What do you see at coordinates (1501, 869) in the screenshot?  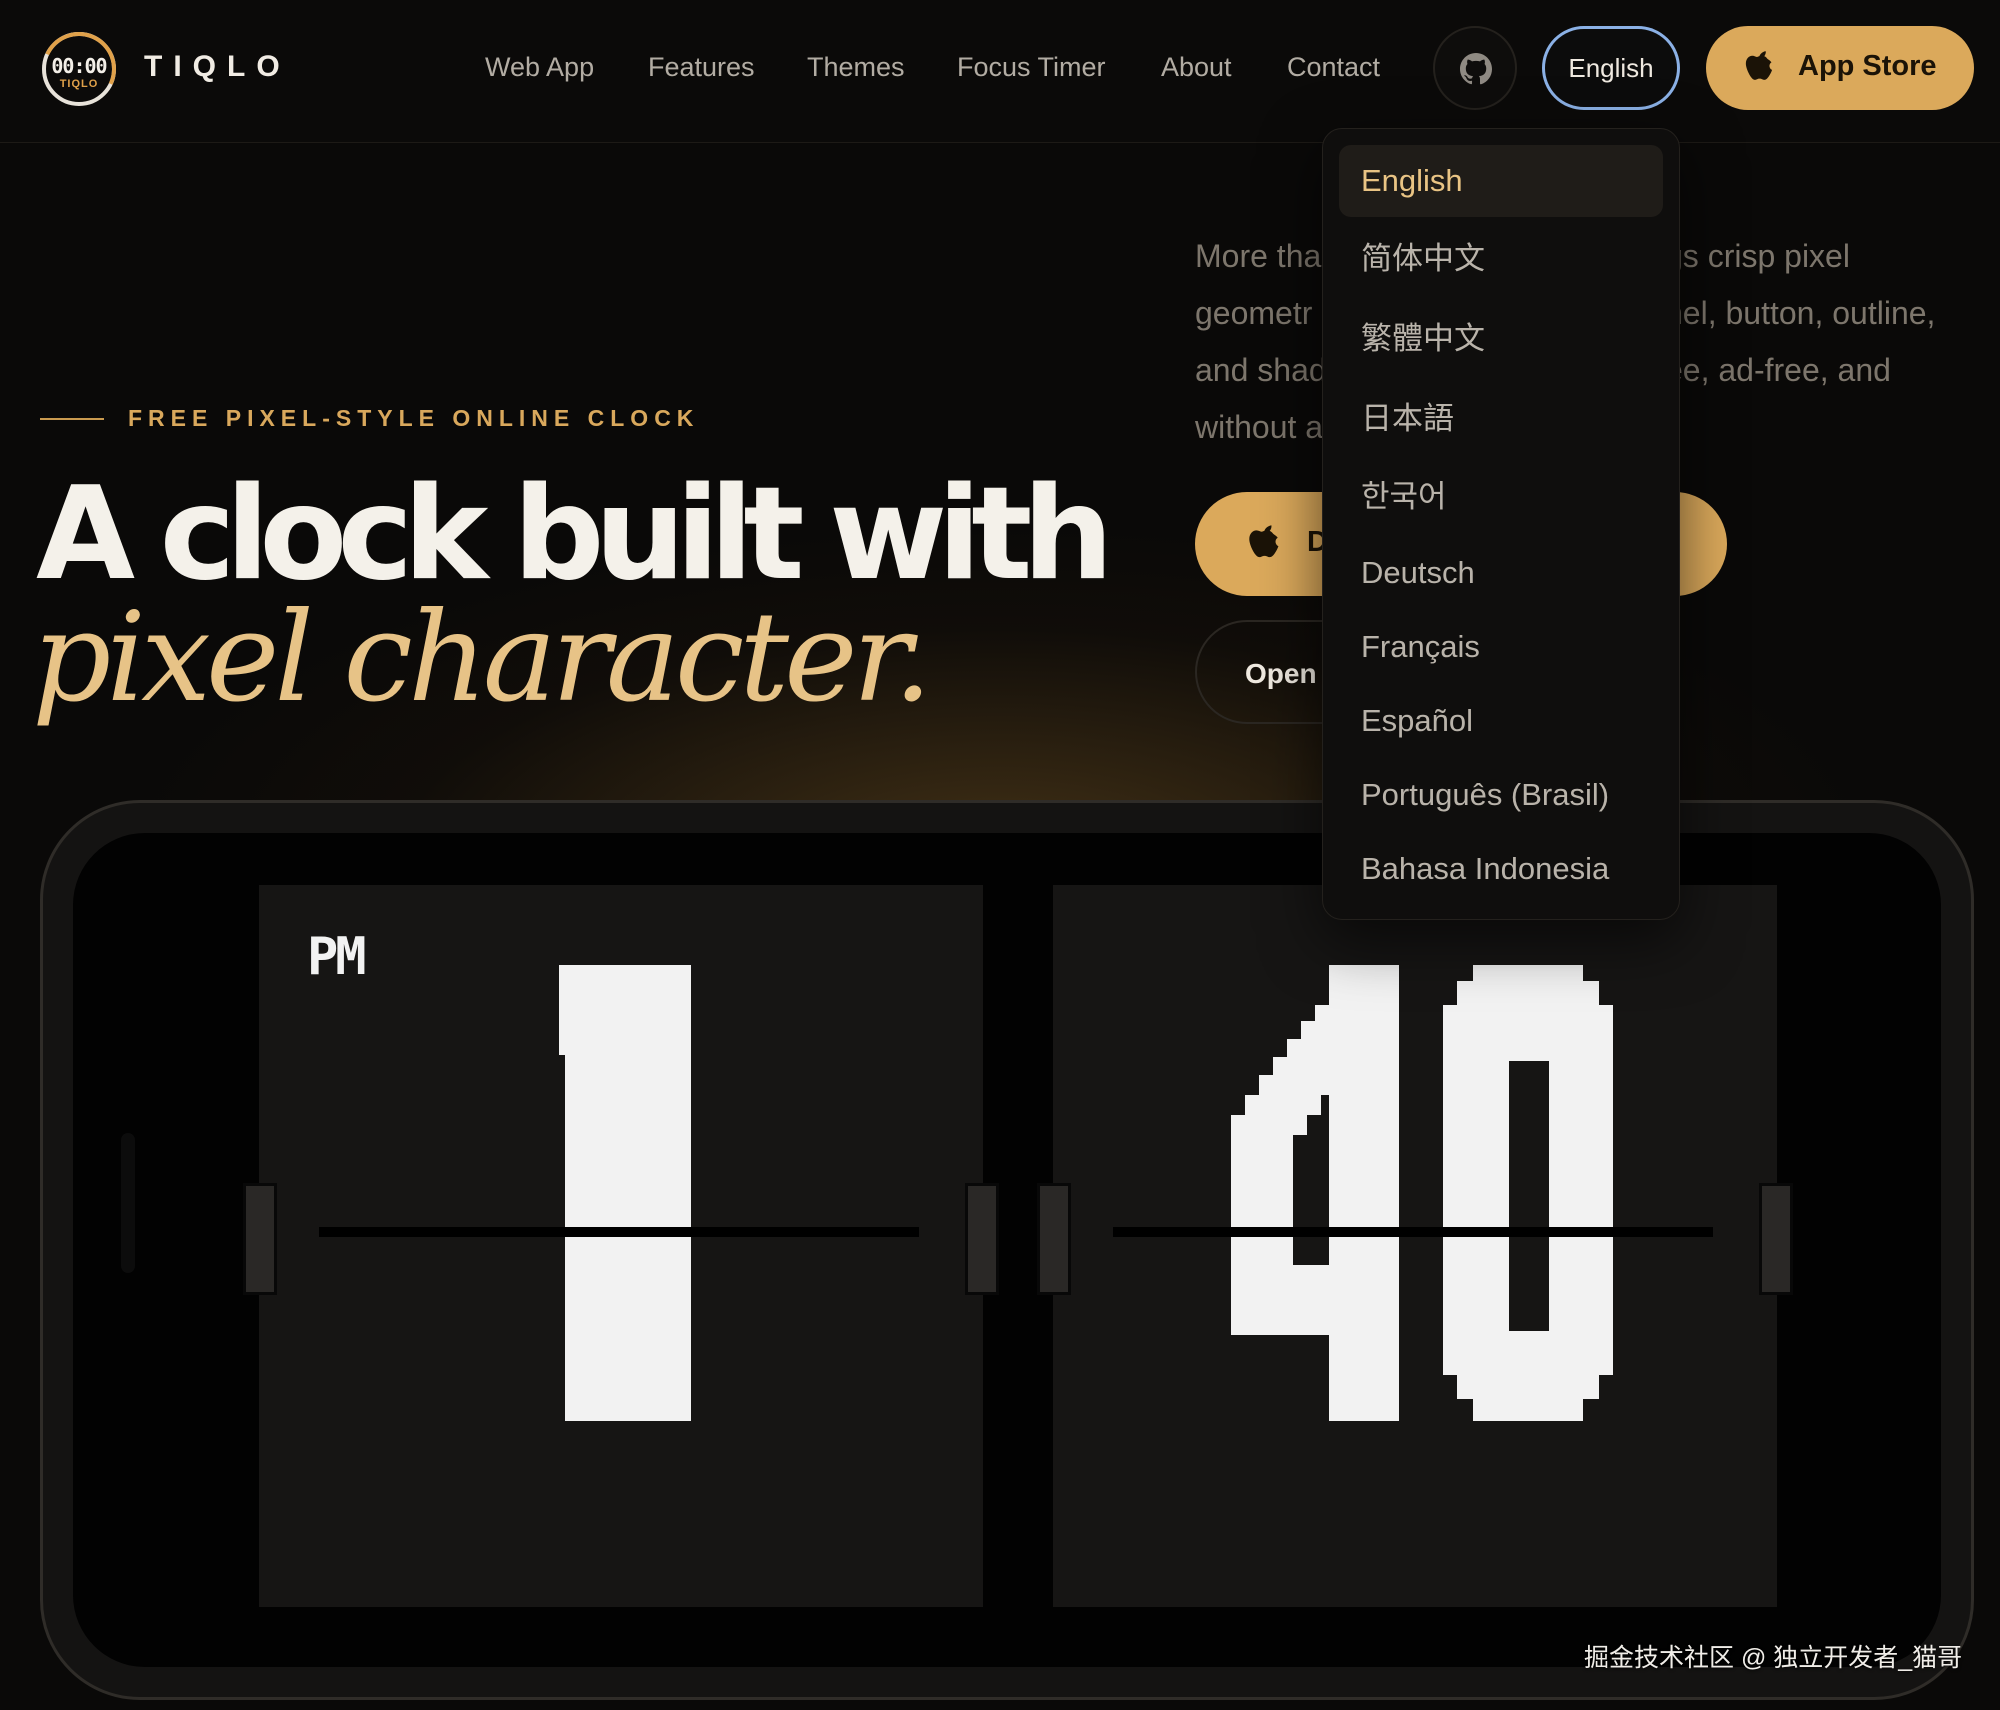 I see `language-option-indonesian: Bahasa Indonesia` at bounding box center [1501, 869].